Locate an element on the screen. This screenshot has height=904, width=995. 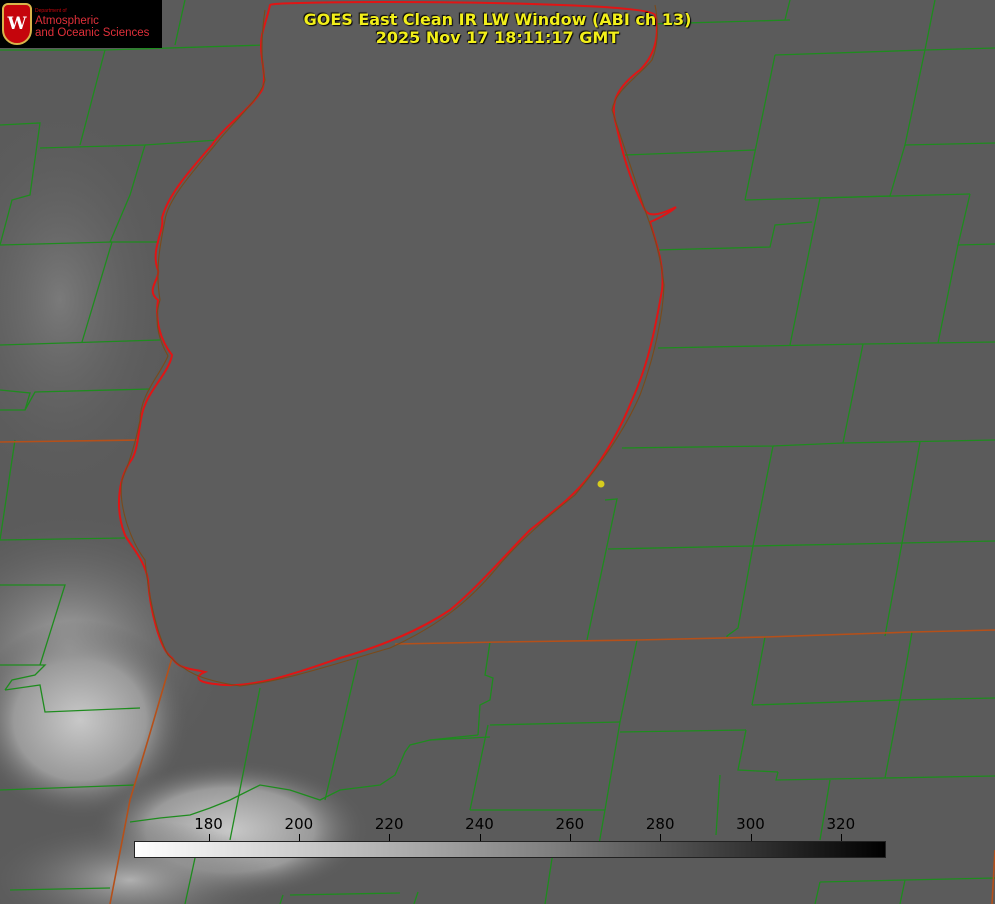
colorbar-tick-label: 240 is located at coordinates (479, 824).